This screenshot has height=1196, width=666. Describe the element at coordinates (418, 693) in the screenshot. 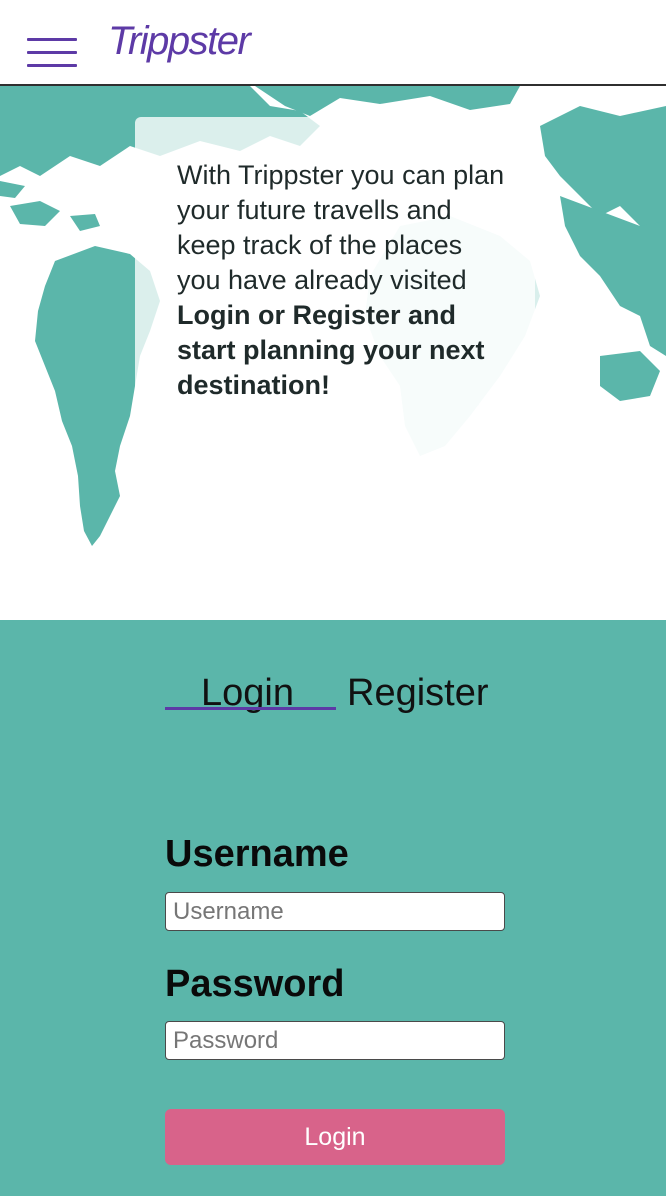

I see `tab-register: Register` at that location.